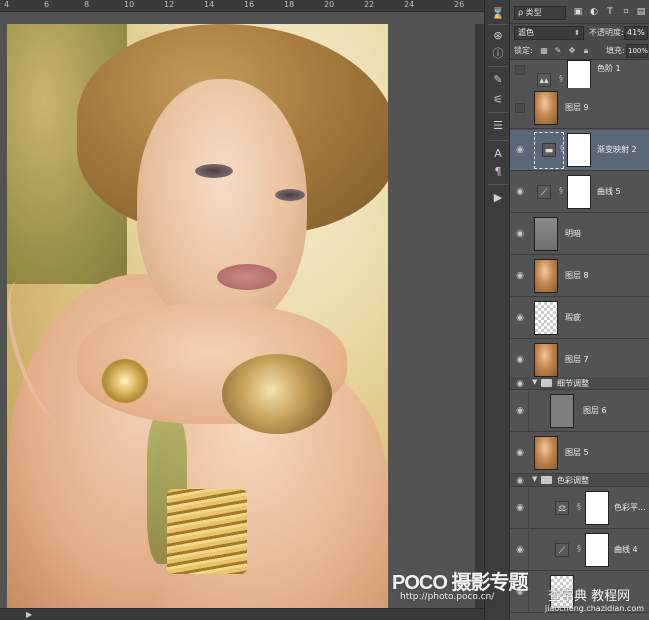 The height and width of the screenshot is (620, 649). I want to click on eye-left, so click(214, 171).